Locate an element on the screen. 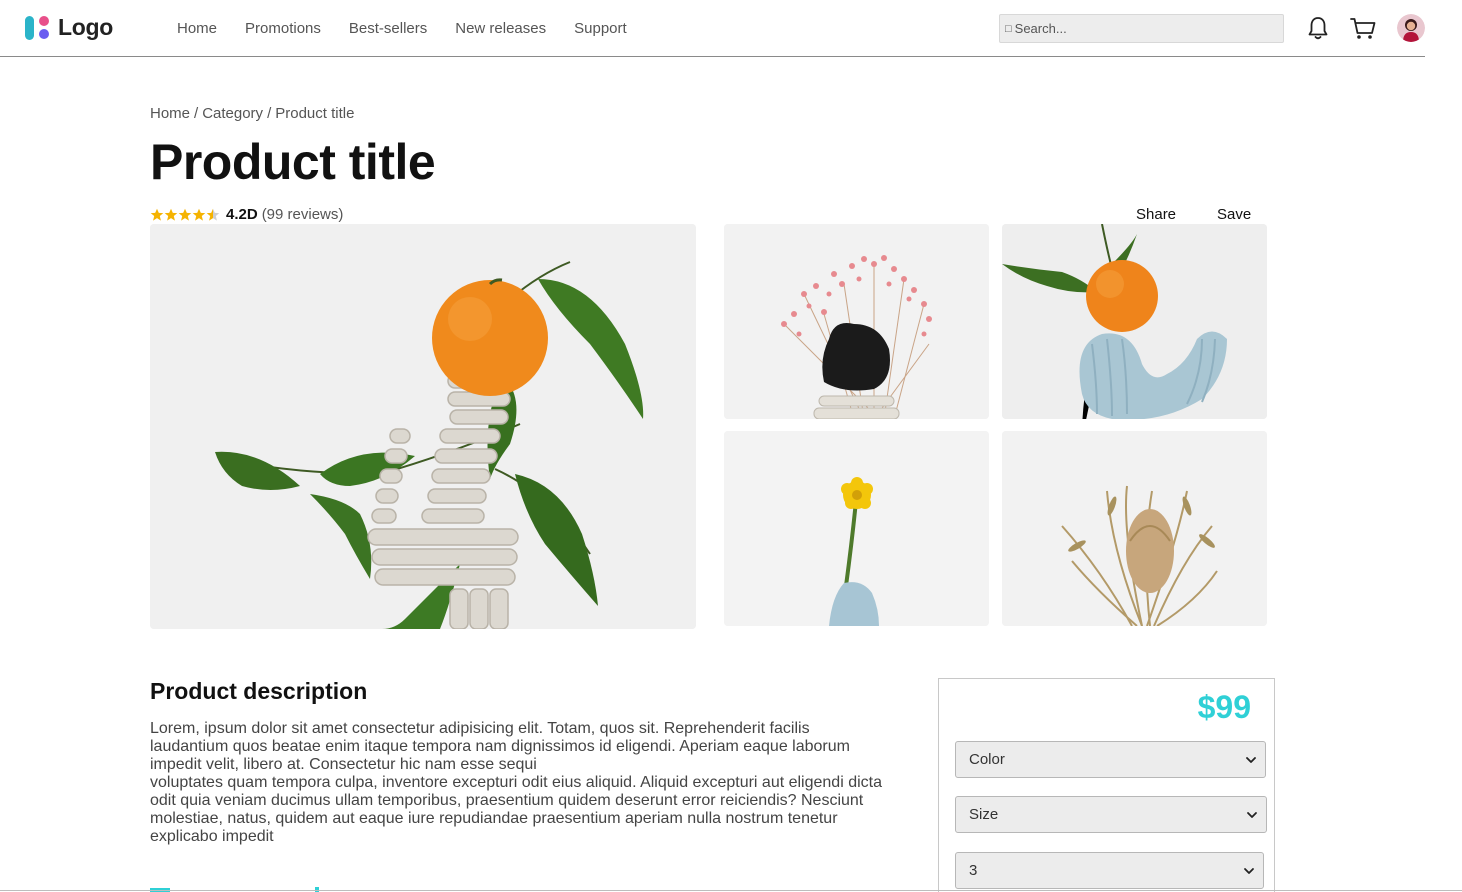 The image size is (1462, 892). description-heading: Product description is located at coordinates (259, 691).